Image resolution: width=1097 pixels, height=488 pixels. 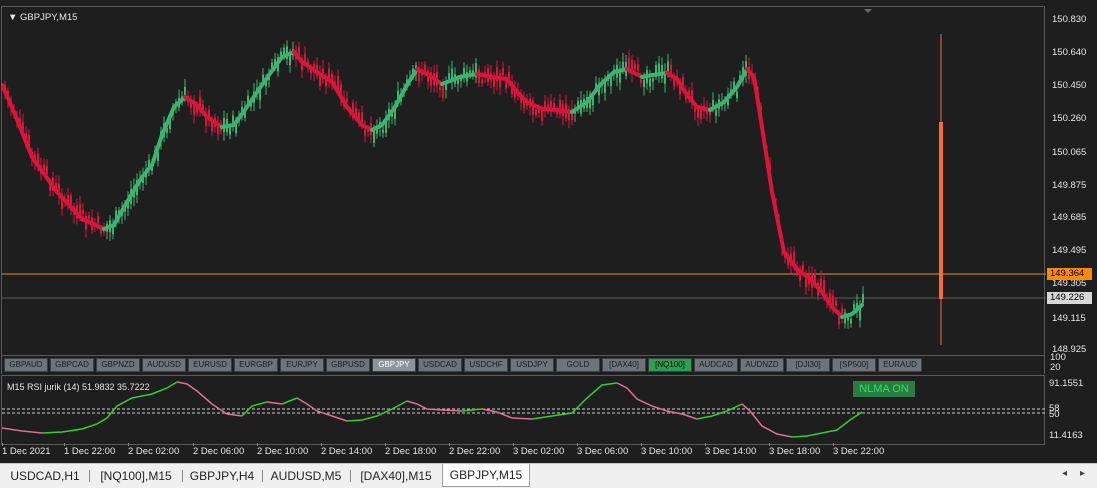 I want to click on symbol-button-usdchf: USDCHF, so click(x=486, y=365).